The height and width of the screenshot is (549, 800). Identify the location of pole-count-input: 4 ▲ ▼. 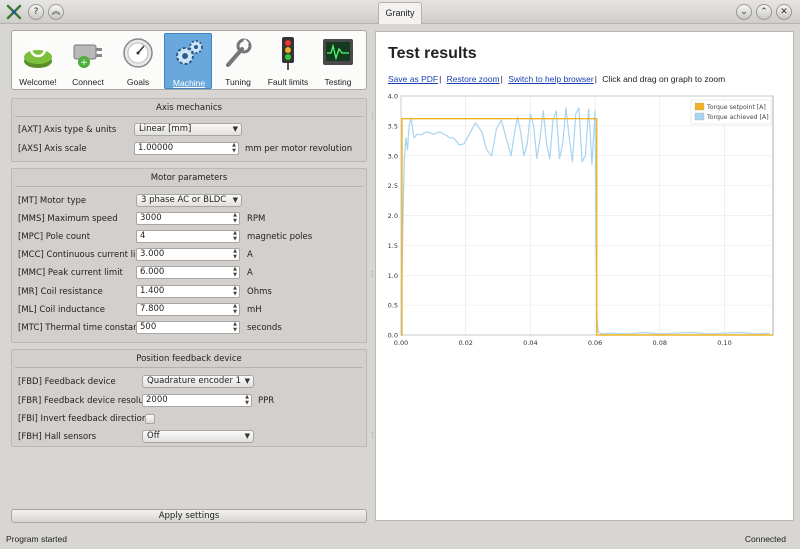
(188, 236).